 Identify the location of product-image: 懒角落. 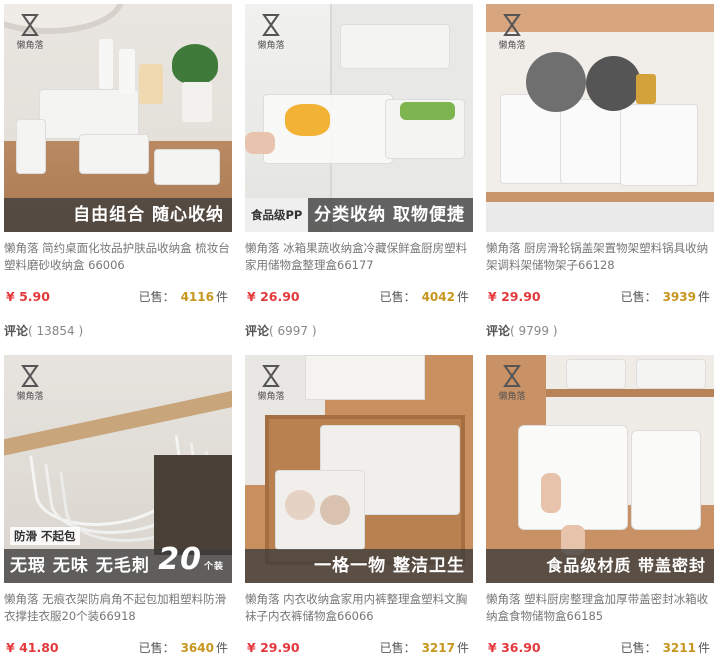
(600, 118).